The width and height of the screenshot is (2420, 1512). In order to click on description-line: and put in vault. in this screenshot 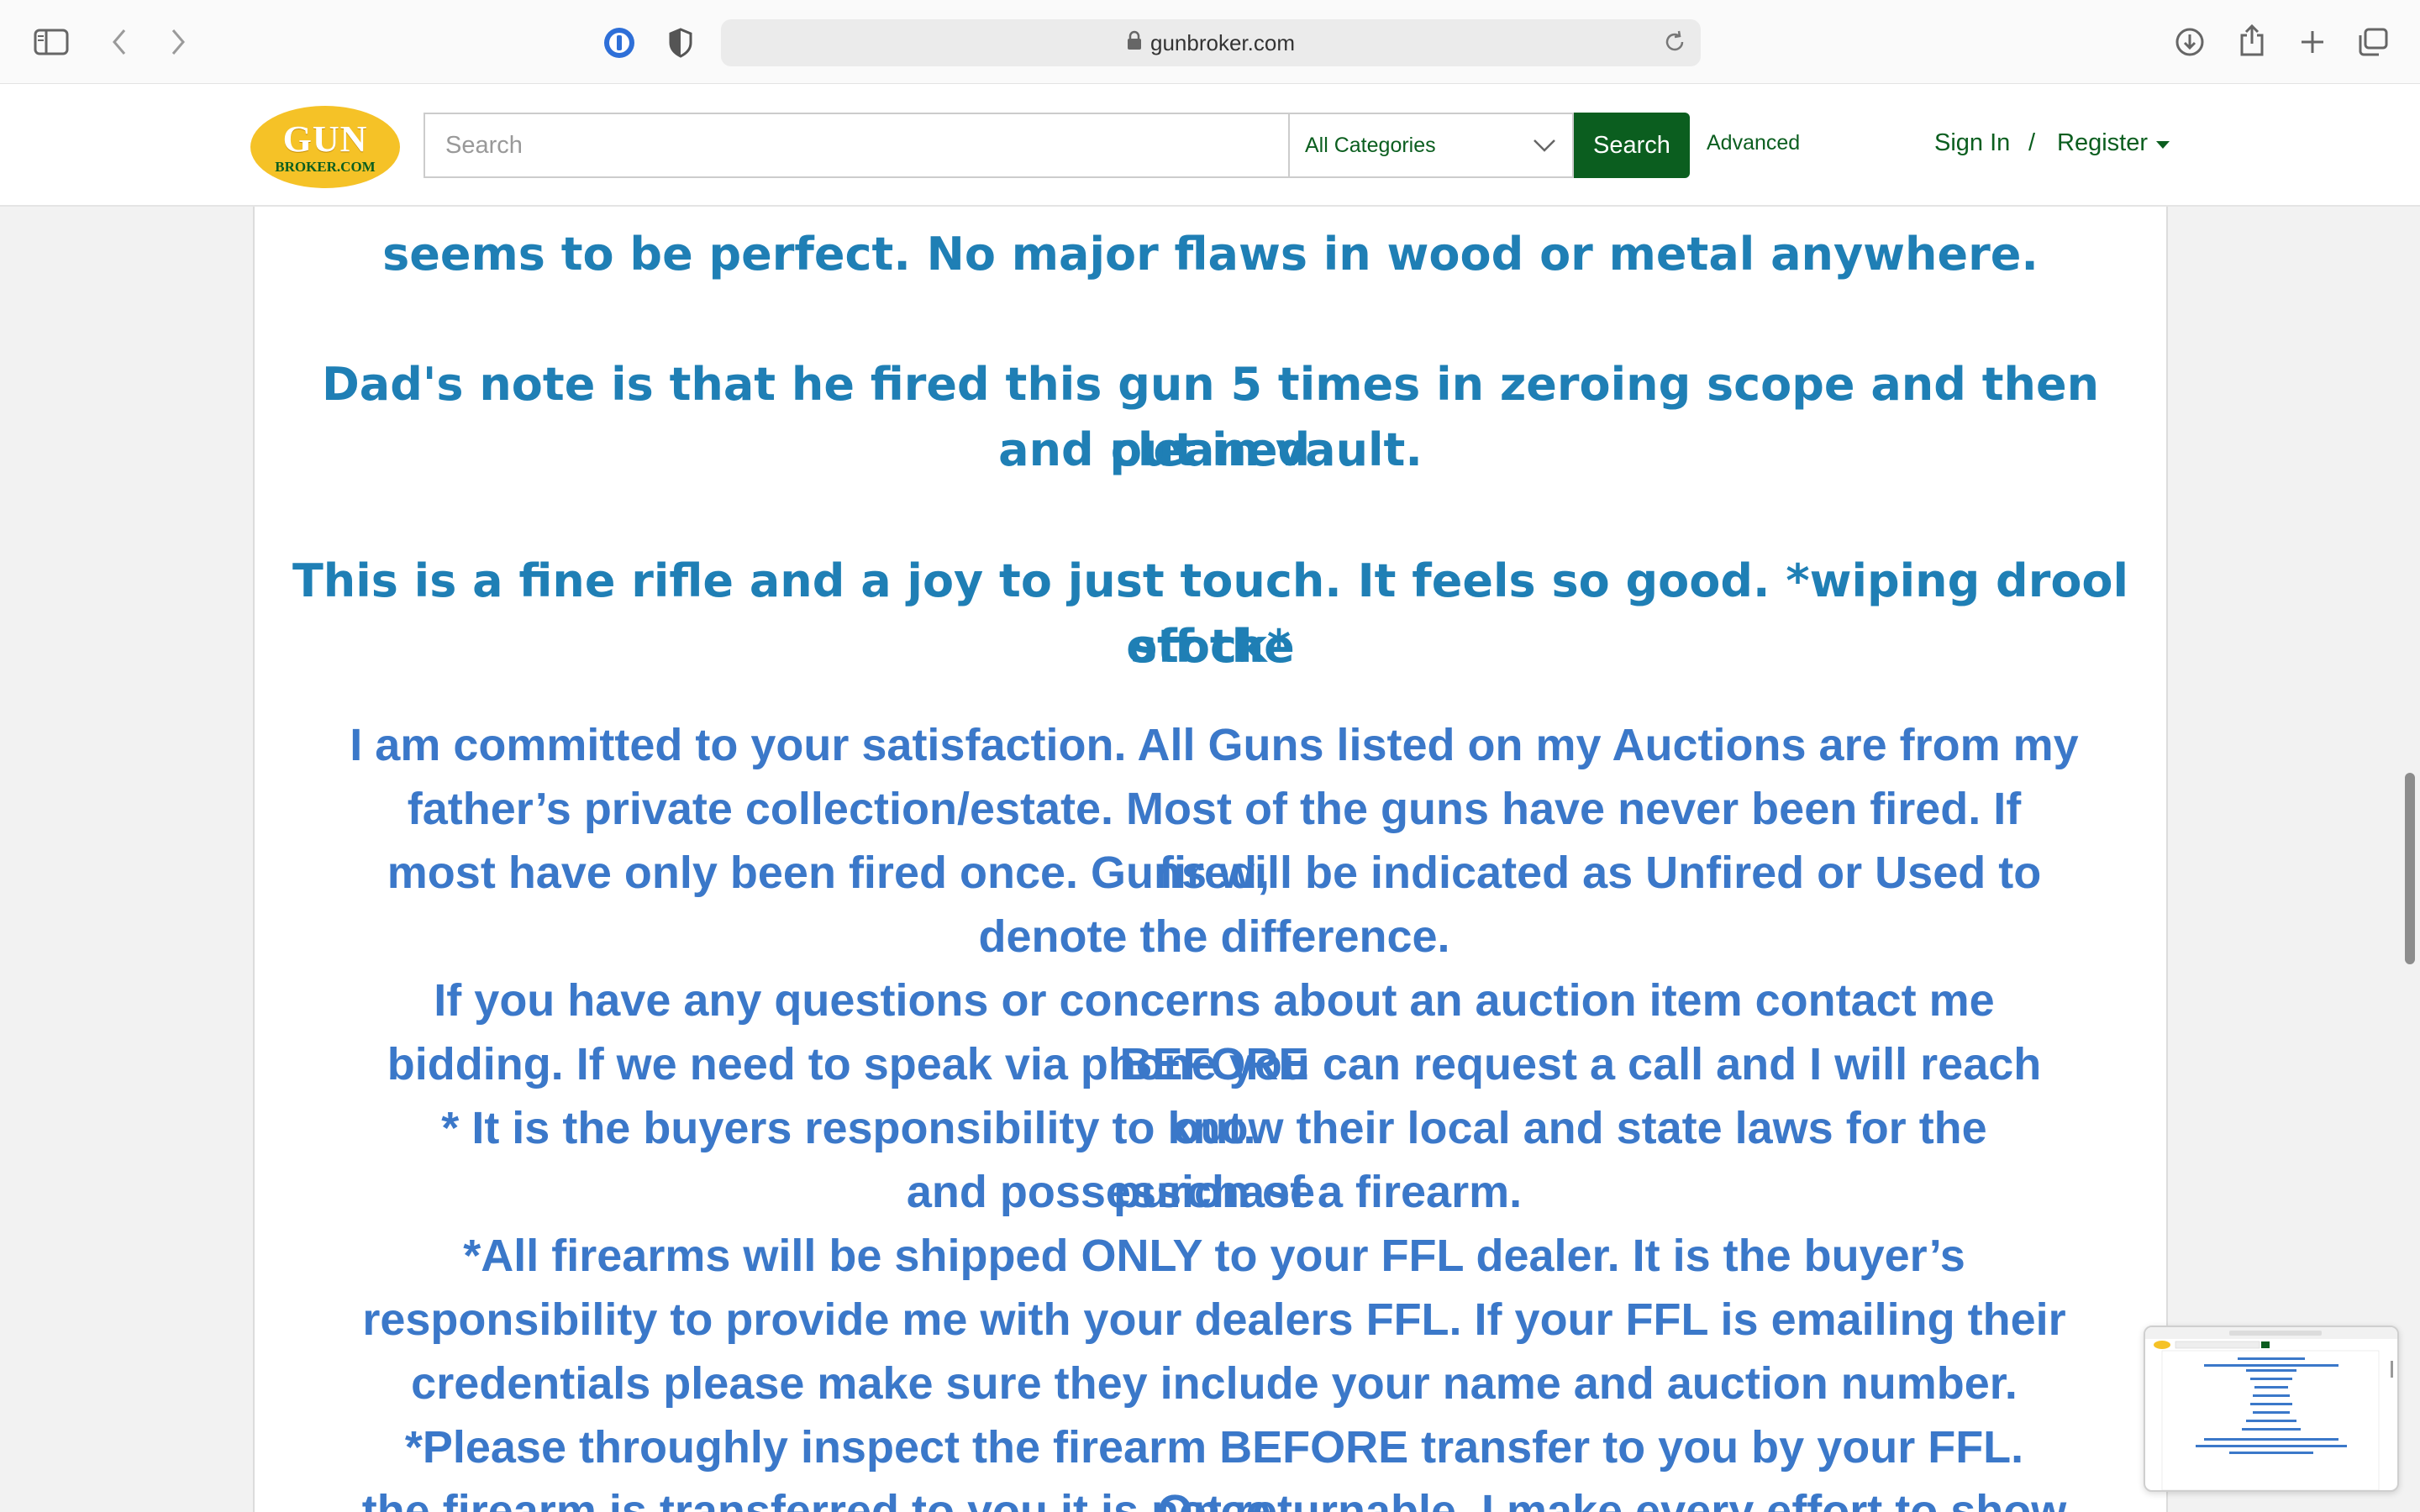, I will do `click(1210, 449)`.